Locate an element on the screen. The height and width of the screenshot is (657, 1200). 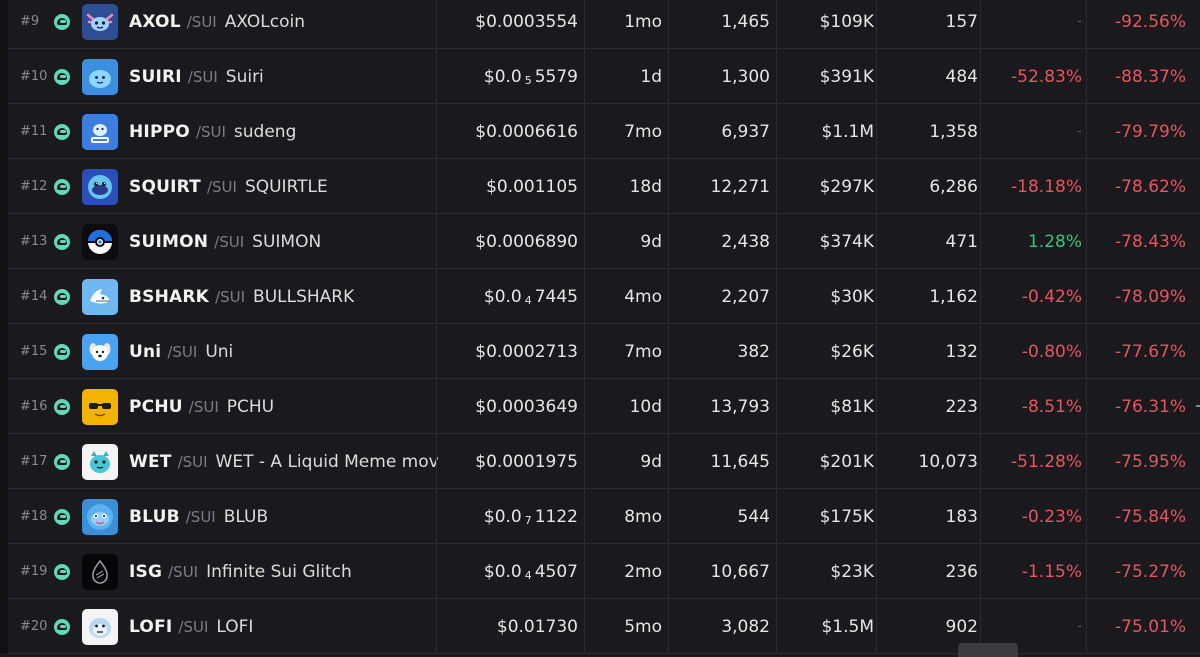
token-ticker: SQUIRT is located at coordinates (165, 186).